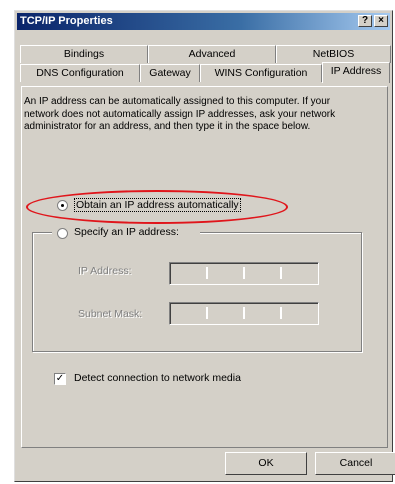 This screenshot has width=395, height=484. Describe the element at coordinates (365, 21) in the screenshot. I see `help-button: ?` at that location.